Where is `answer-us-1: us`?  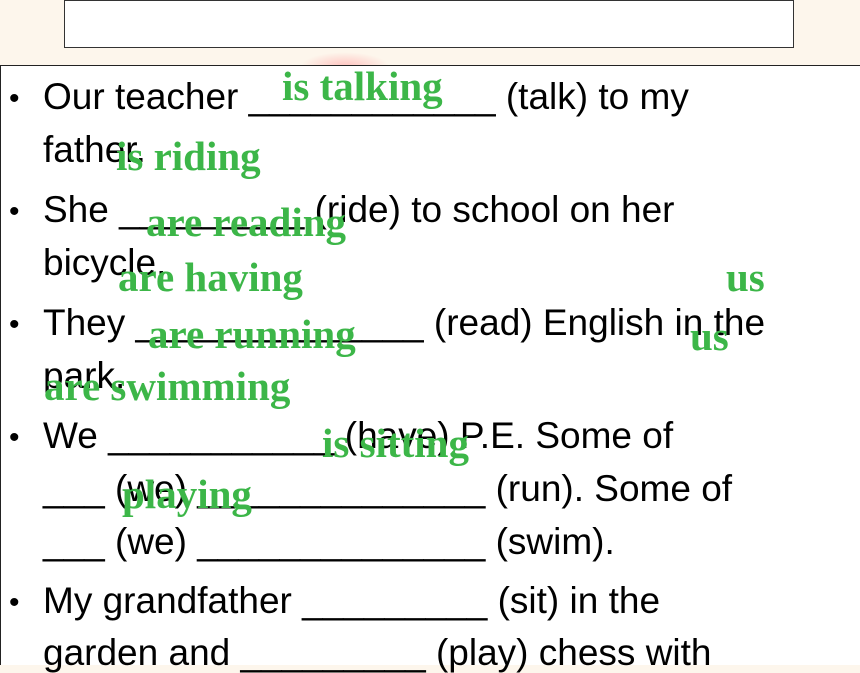 answer-us-1: us is located at coordinates (745, 277).